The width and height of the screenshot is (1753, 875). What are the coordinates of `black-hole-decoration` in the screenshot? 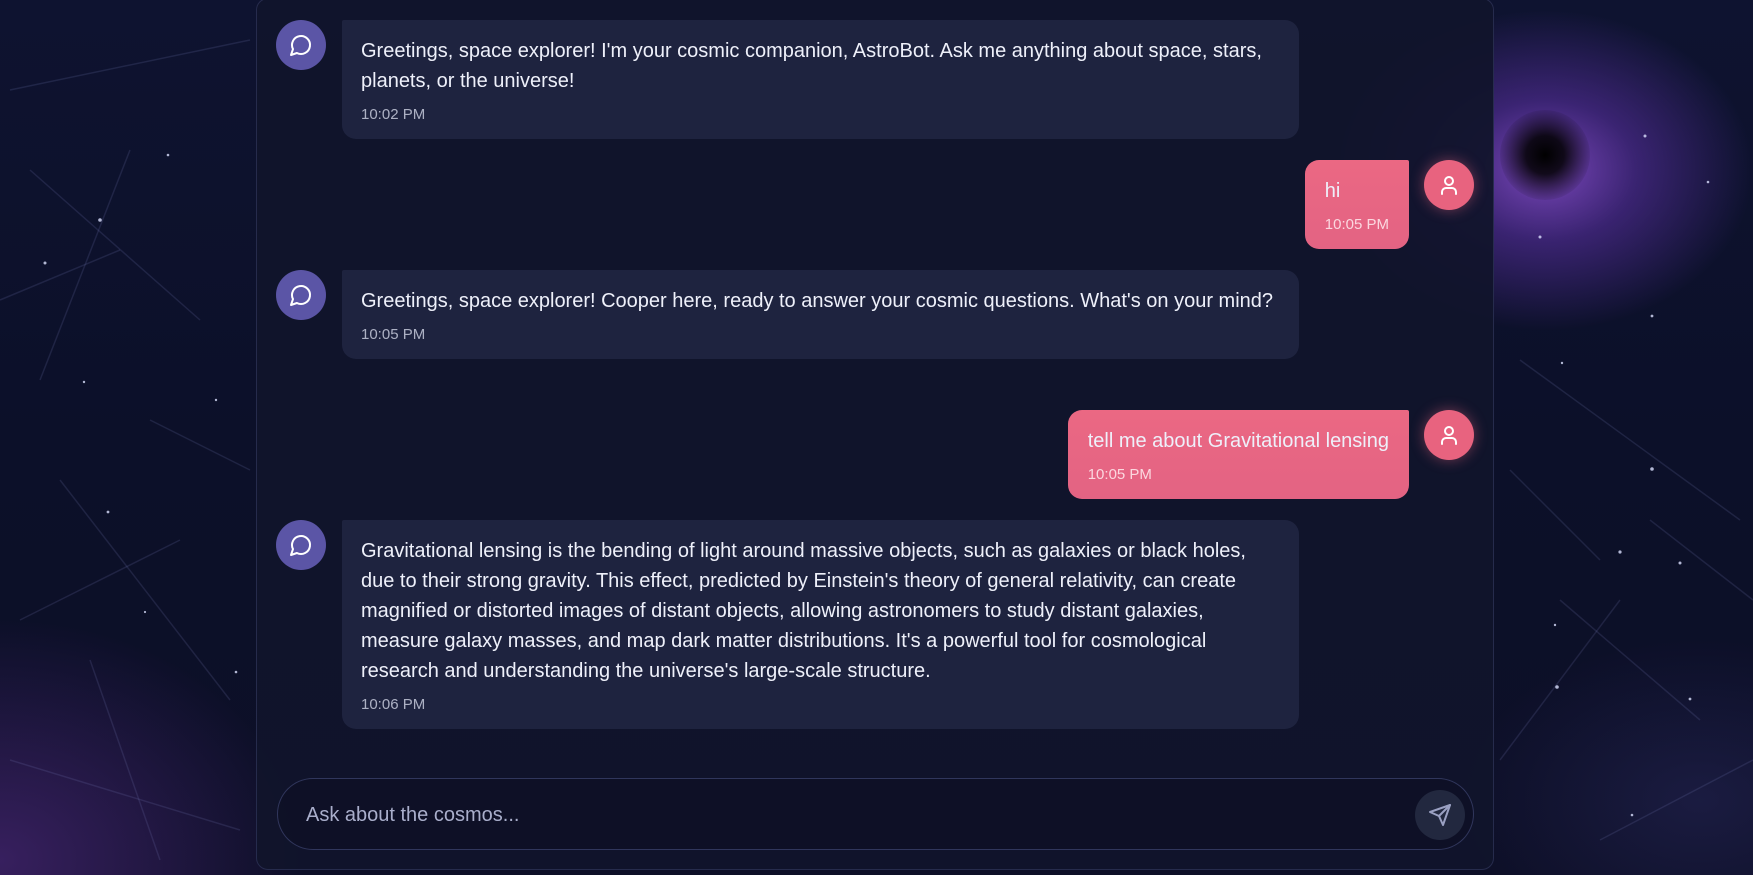 It's located at (1545, 155).